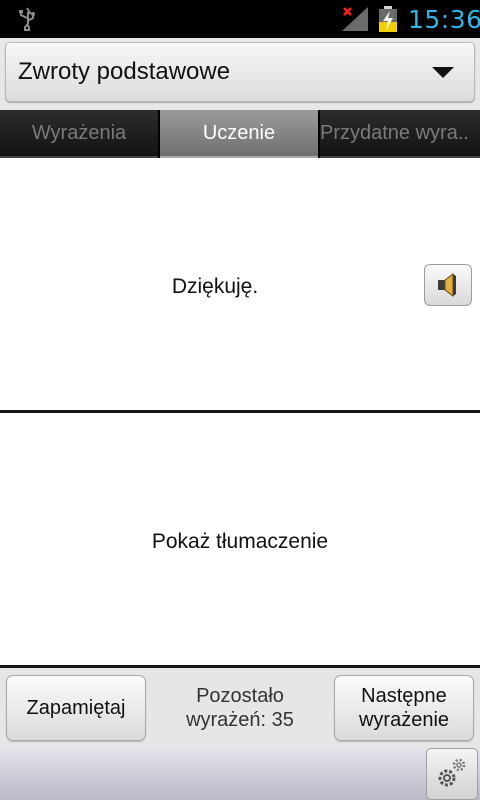 The image size is (480, 800). I want to click on settings-button, so click(452, 774).